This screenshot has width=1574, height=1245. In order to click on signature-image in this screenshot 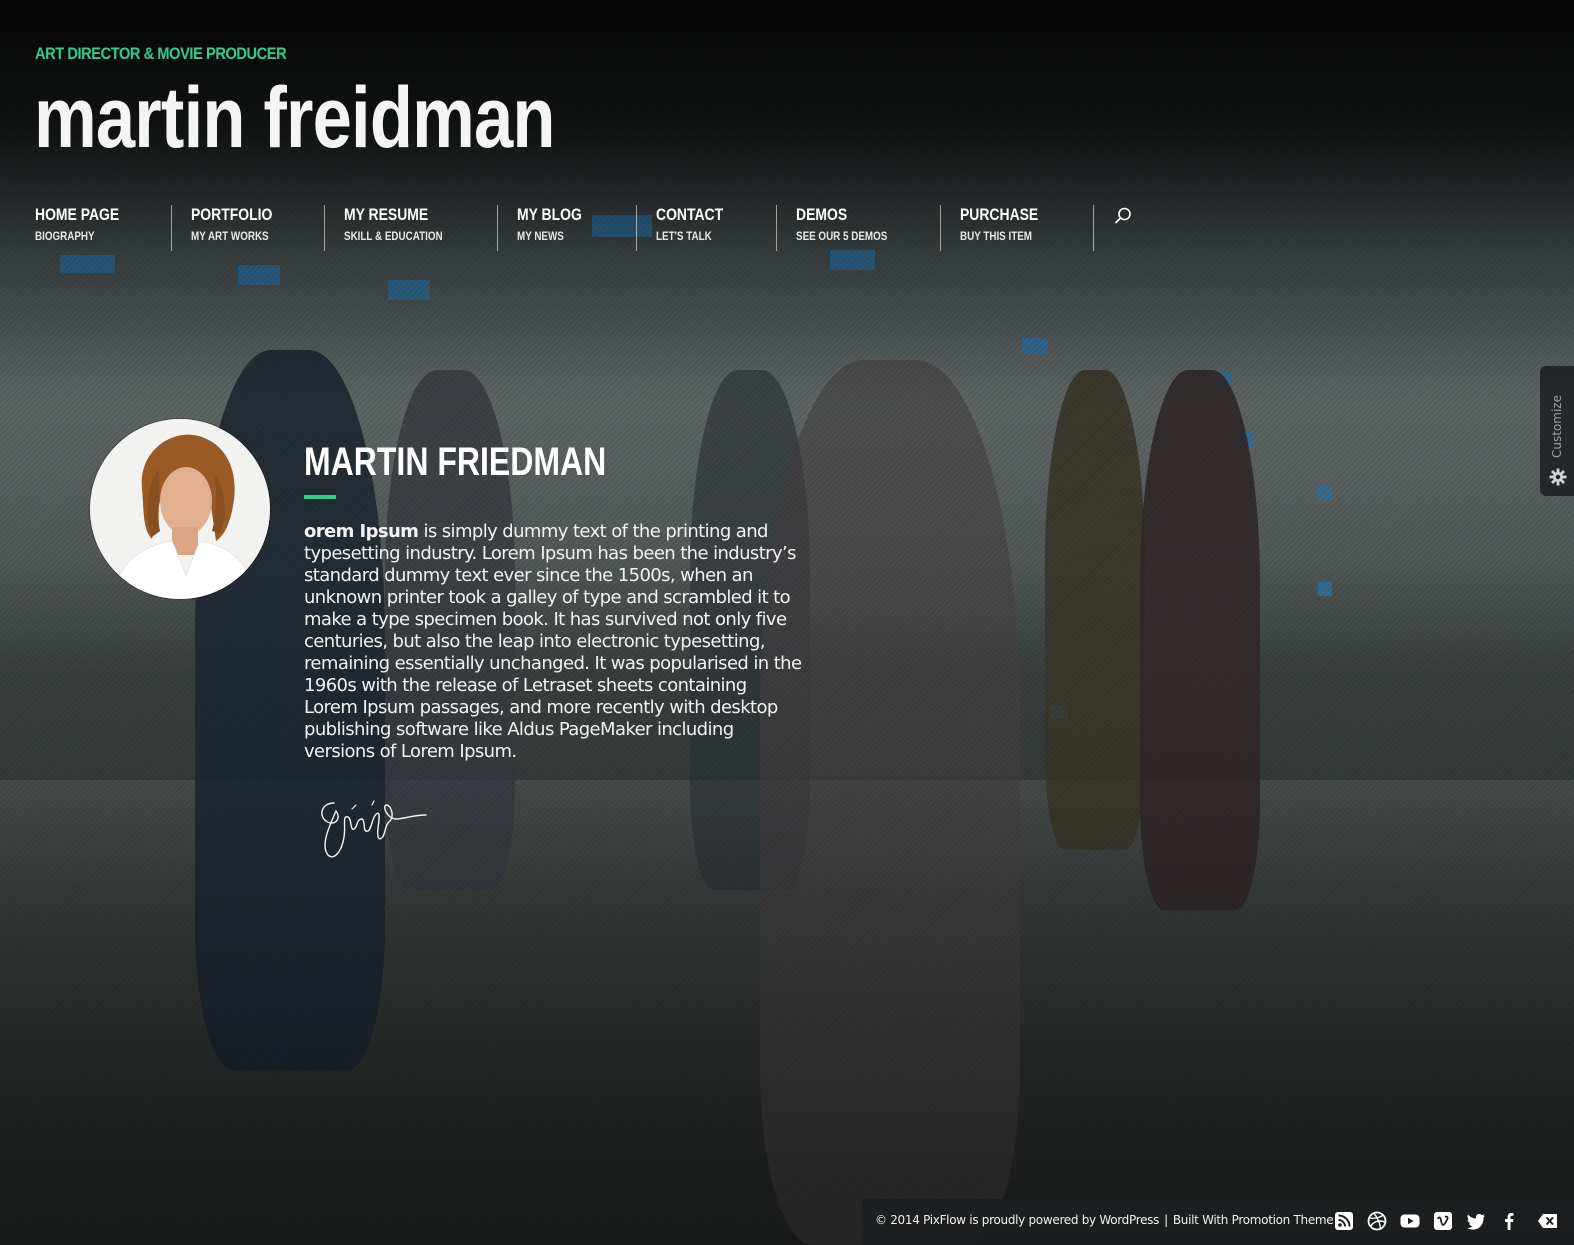, I will do `click(372, 825)`.